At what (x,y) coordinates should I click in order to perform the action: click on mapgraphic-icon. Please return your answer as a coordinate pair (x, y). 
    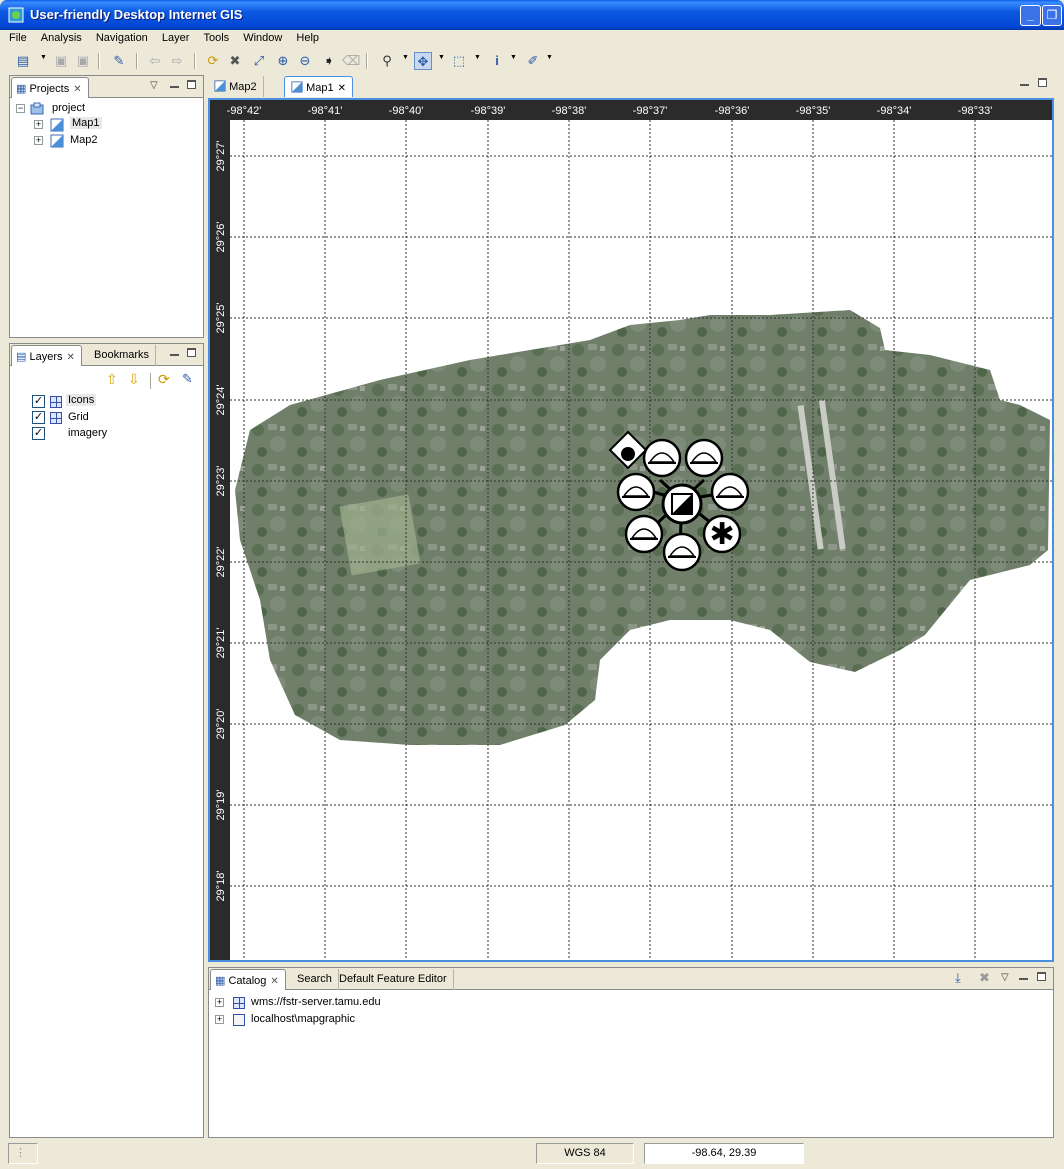
    Looking at the image, I should click on (239, 1020).